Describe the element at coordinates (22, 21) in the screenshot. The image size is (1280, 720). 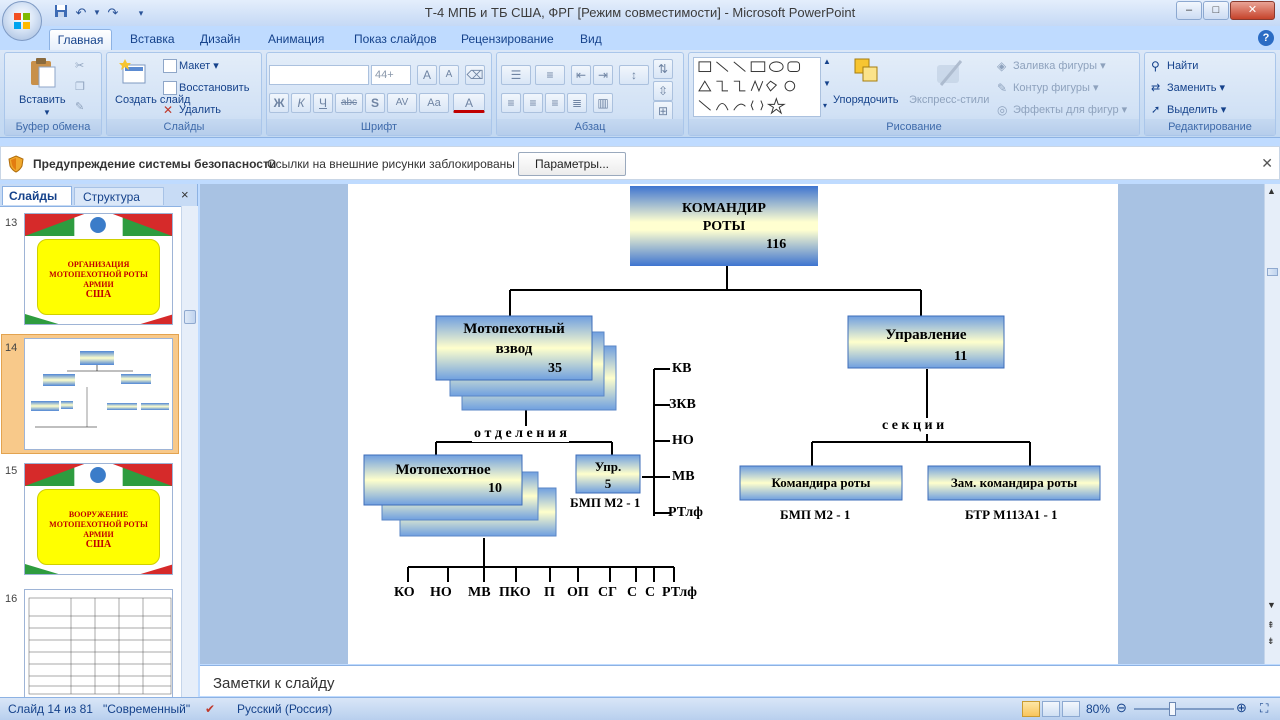
I see `office-button` at that location.